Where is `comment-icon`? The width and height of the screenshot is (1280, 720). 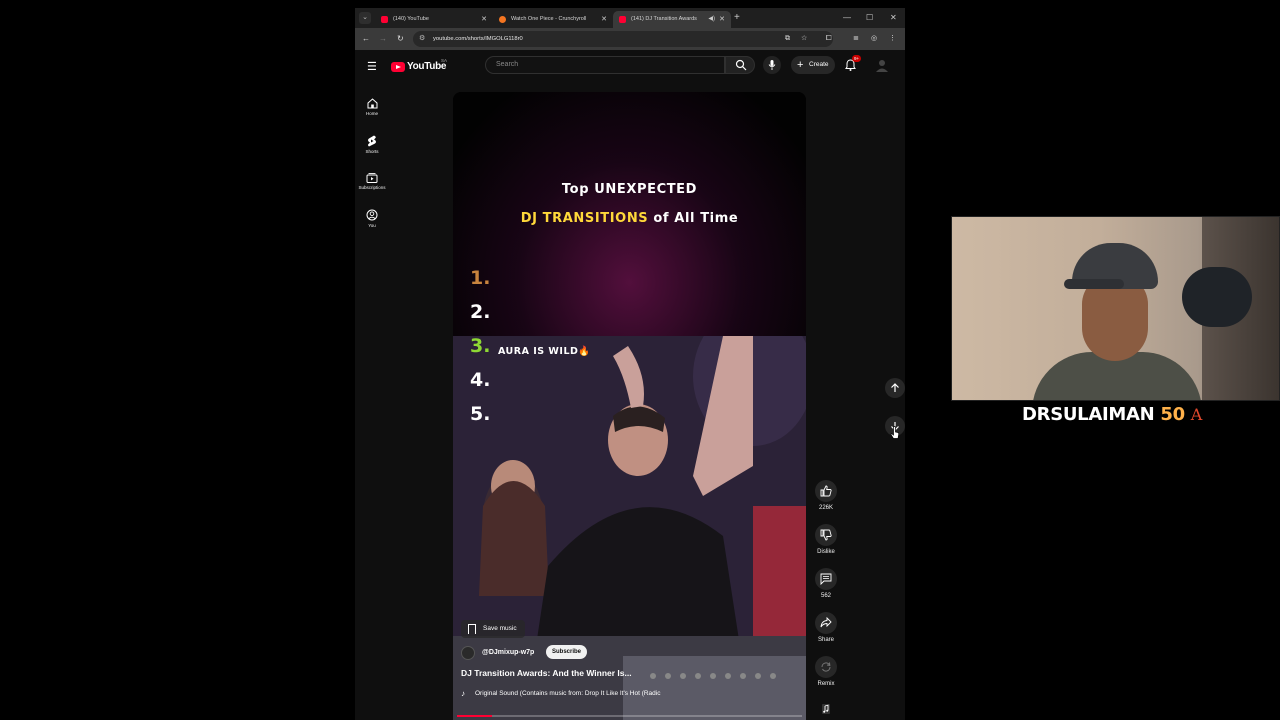
comment-icon is located at coordinates (826, 579).